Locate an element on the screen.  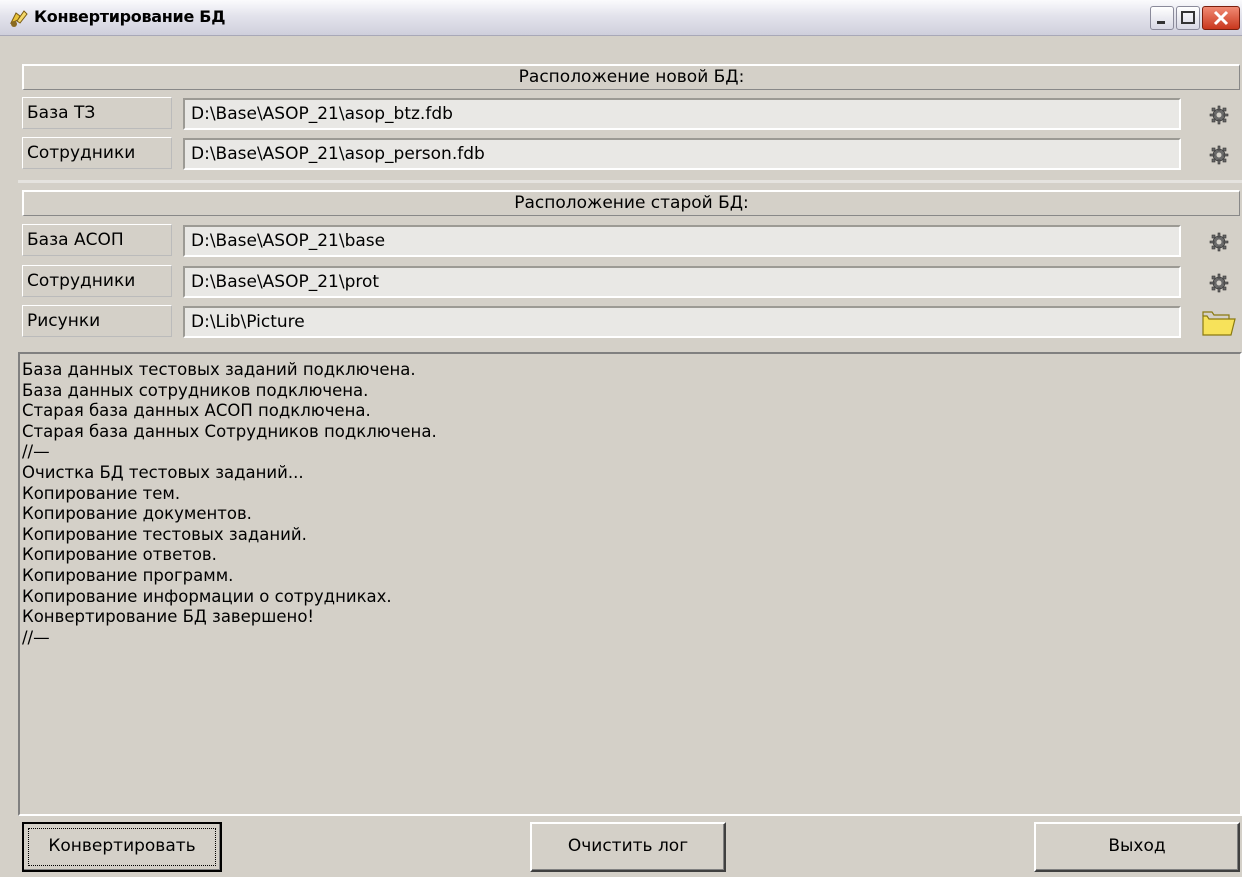
maximize-button is located at coordinates (1188, 18).